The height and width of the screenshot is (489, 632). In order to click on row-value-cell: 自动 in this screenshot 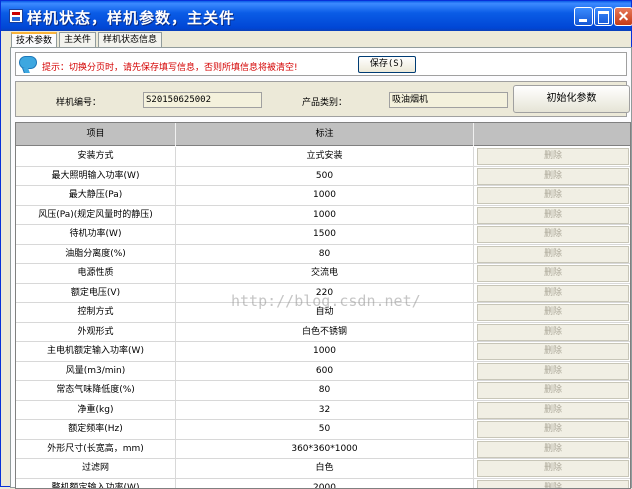, I will do `click(325, 312)`.